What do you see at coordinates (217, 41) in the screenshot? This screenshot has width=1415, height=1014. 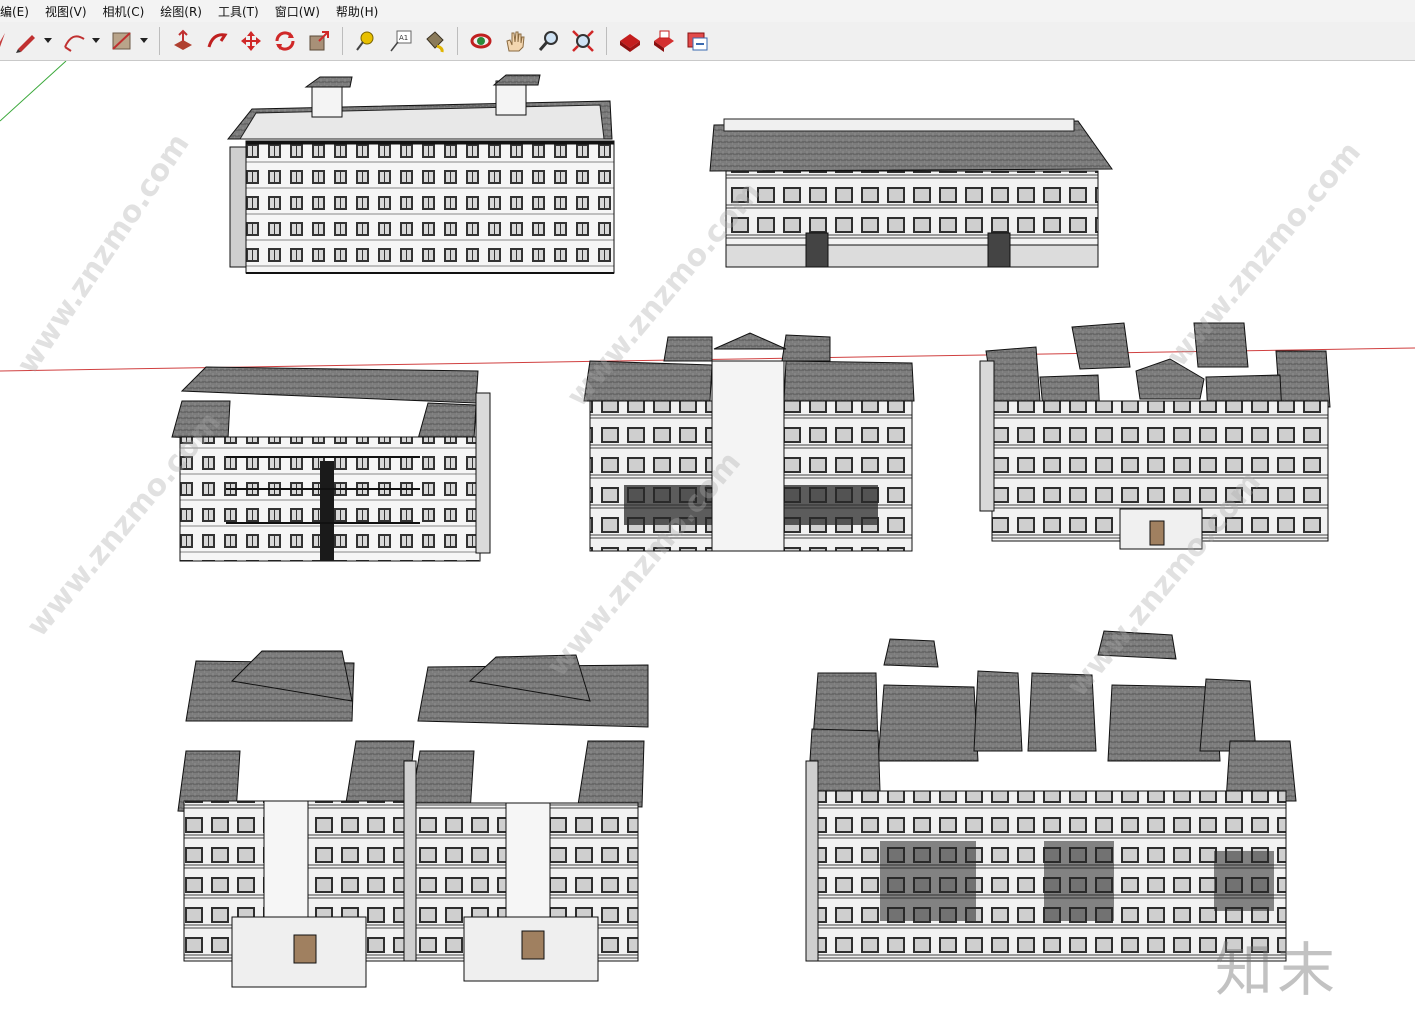 I see `follow-me-icon` at bounding box center [217, 41].